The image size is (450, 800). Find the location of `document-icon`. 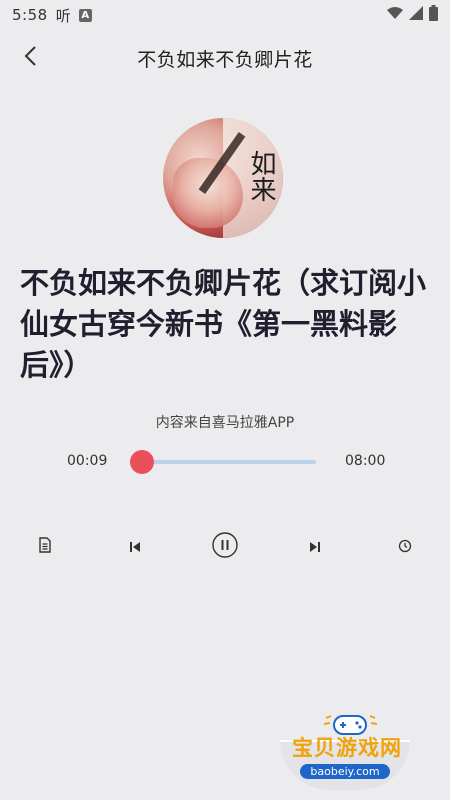

document-icon is located at coordinates (45, 547).